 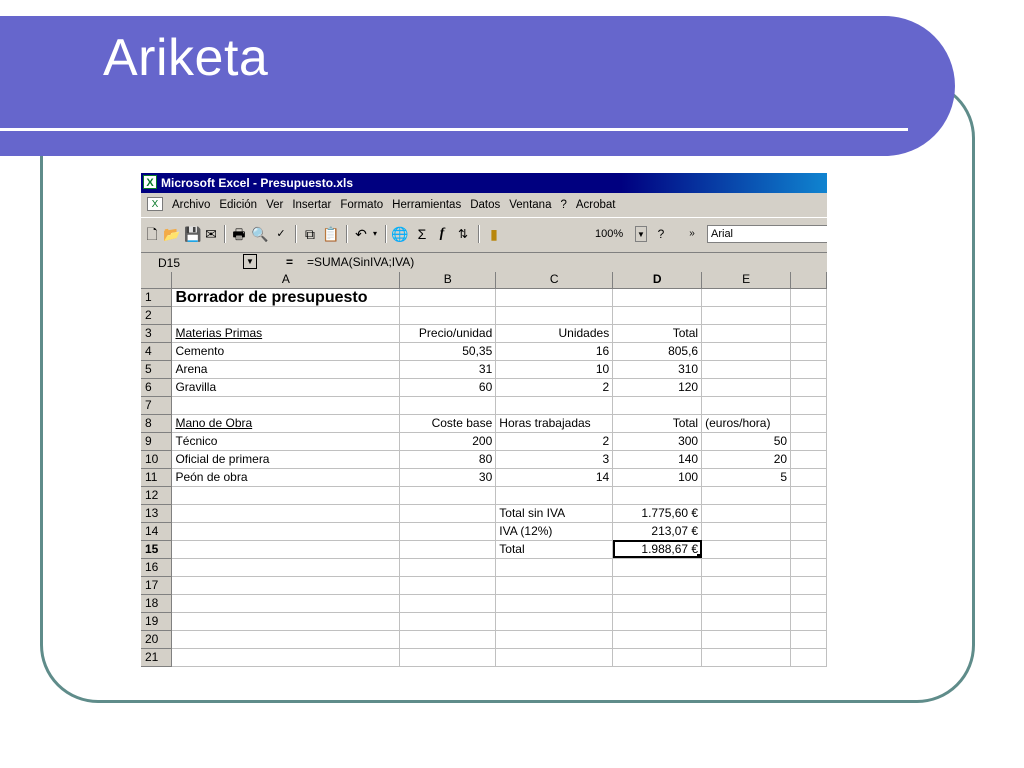 What do you see at coordinates (157, 585) in the screenshot?
I see `row-header: 17` at bounding box center [157, 585].